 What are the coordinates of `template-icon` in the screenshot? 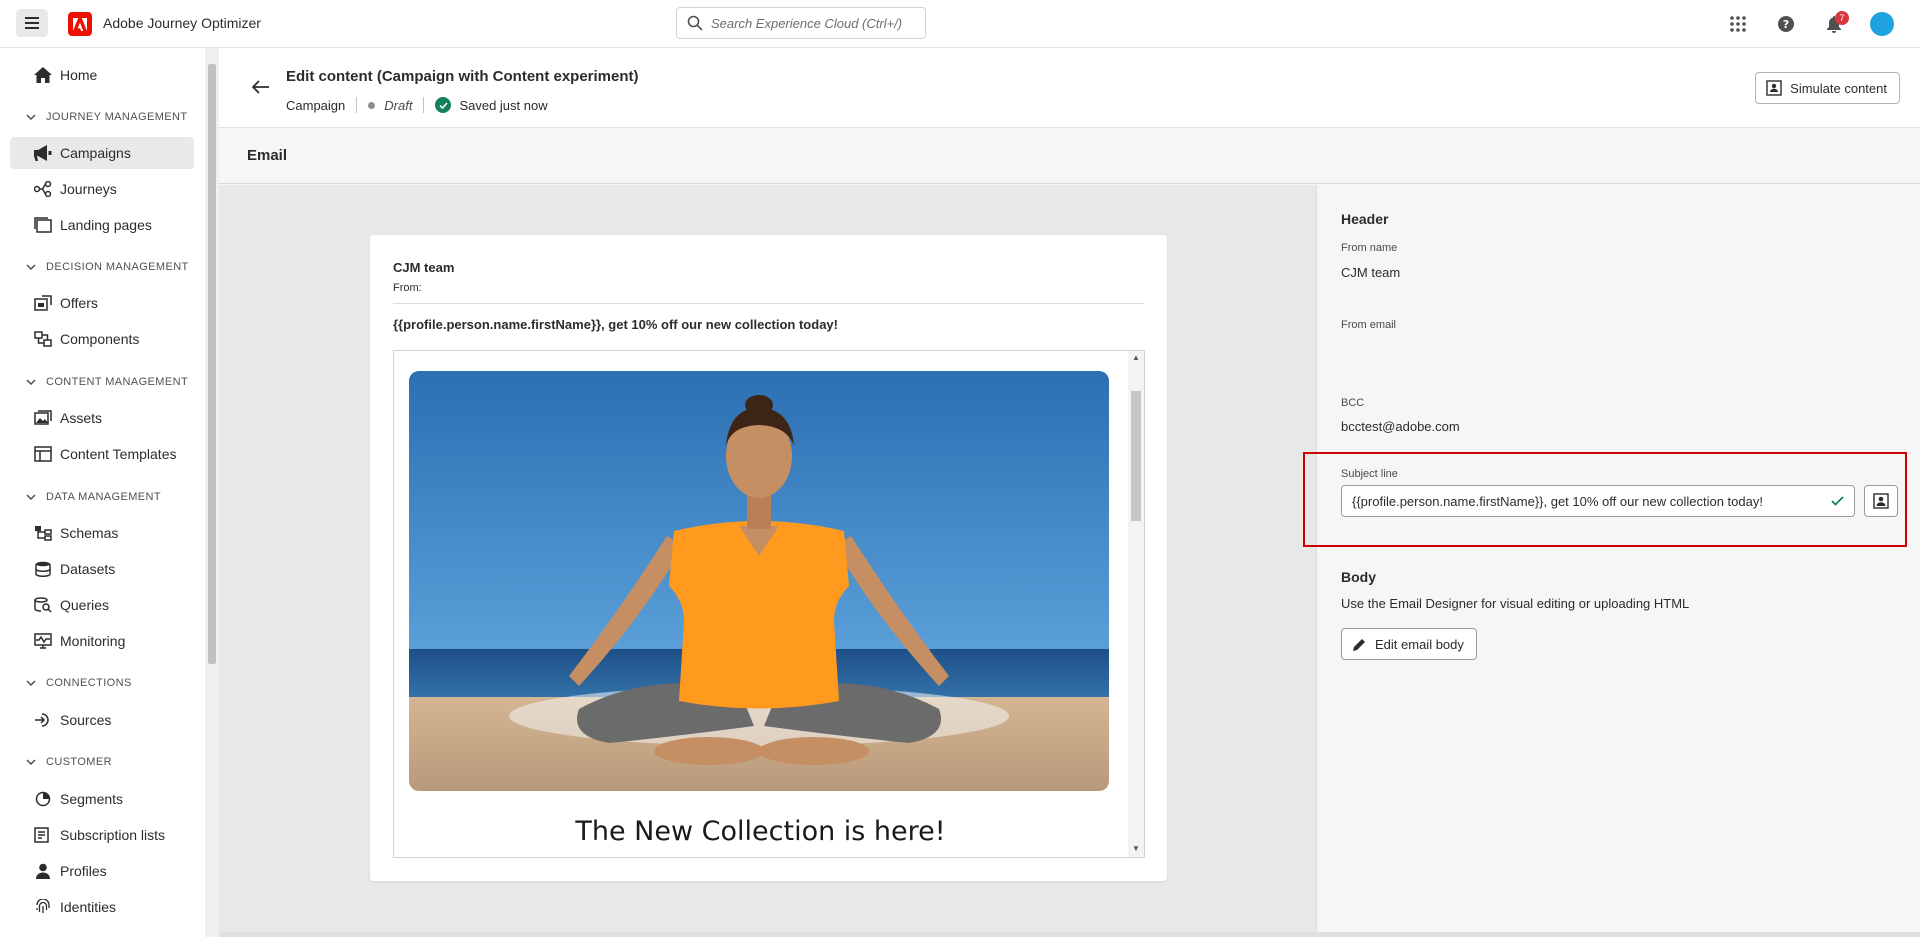 It's located at (43, 454).